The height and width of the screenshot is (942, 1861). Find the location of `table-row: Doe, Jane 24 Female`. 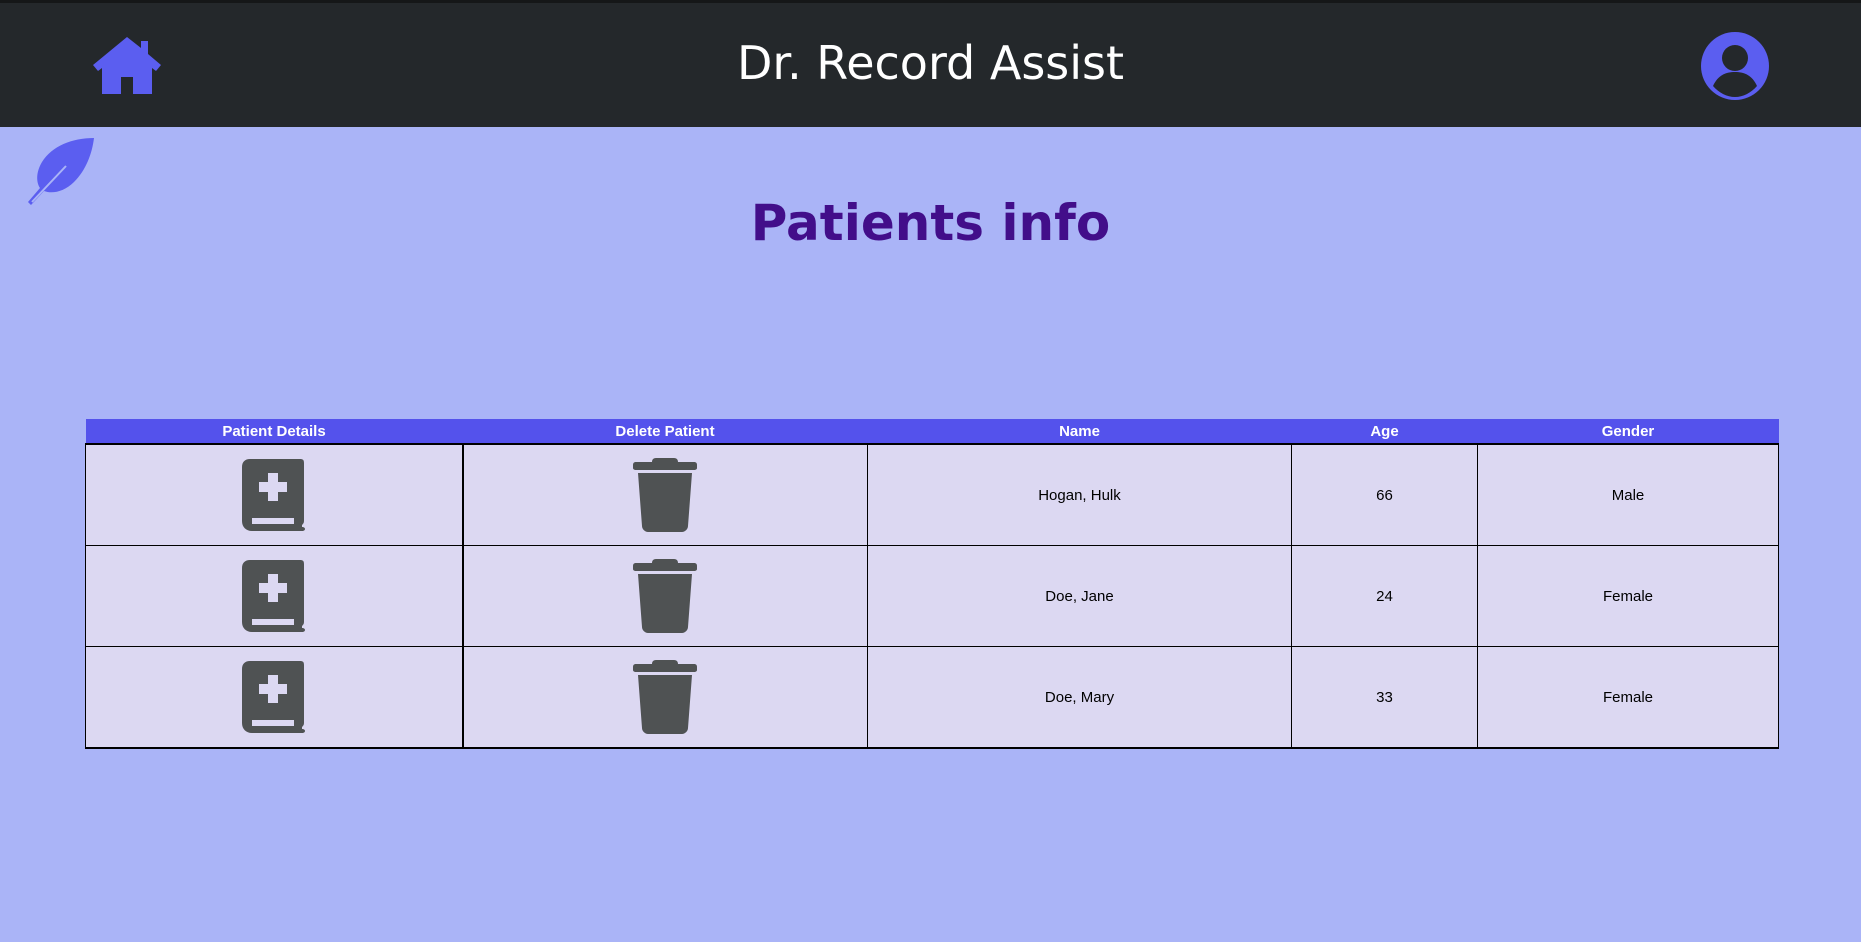

table-row: Doe, Jane 24 Female is located at coordinates (932, 596).